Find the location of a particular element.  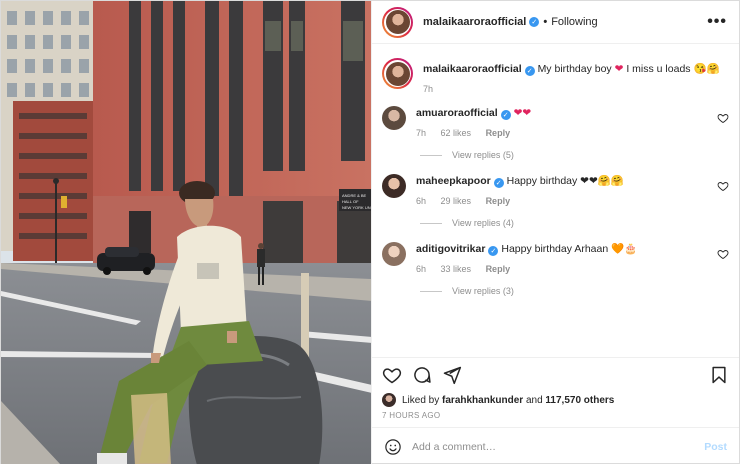

add-comment-input is located at coordinates (558, 446).